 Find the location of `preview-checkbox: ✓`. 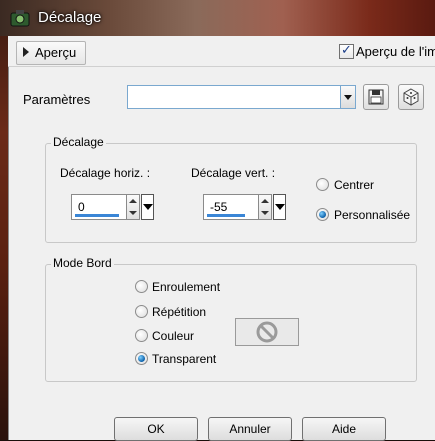

preview-checkbox: ✓ is located at coordinates (346, 50).